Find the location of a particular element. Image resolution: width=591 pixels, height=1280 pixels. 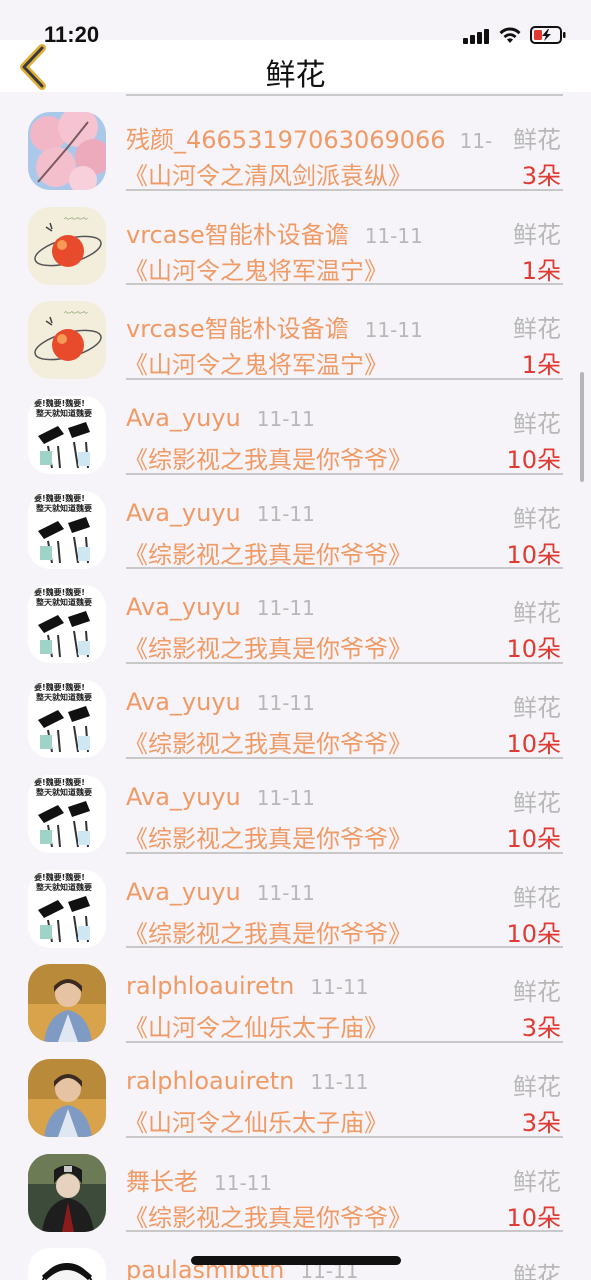

avatar-cherry-blossom-image is located at coordinates (67, 151).